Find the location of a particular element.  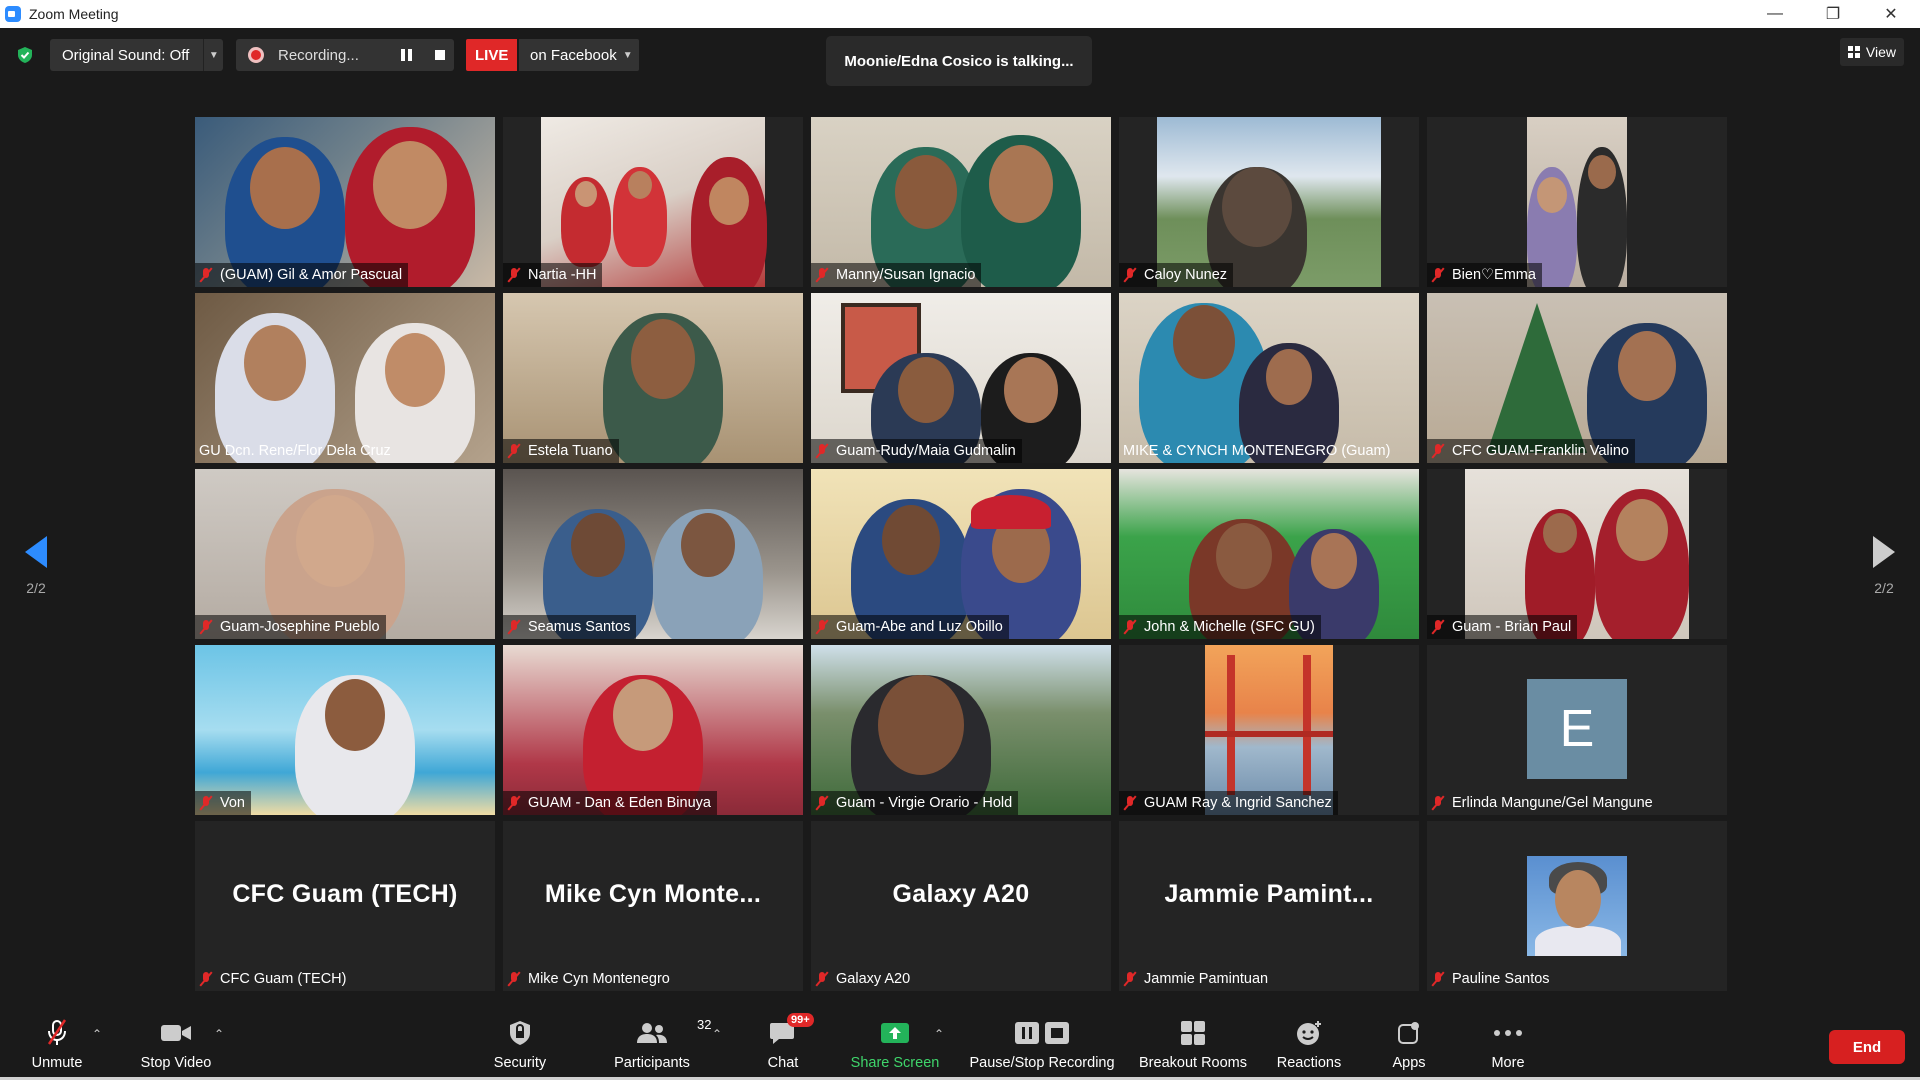

participant-name-tag: Nartia -HH is located at coordinates (553, 275).